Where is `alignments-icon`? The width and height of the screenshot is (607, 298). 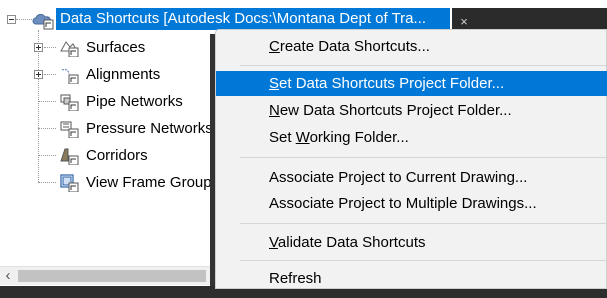 alignments-icon is located at coordinates (70, 76).